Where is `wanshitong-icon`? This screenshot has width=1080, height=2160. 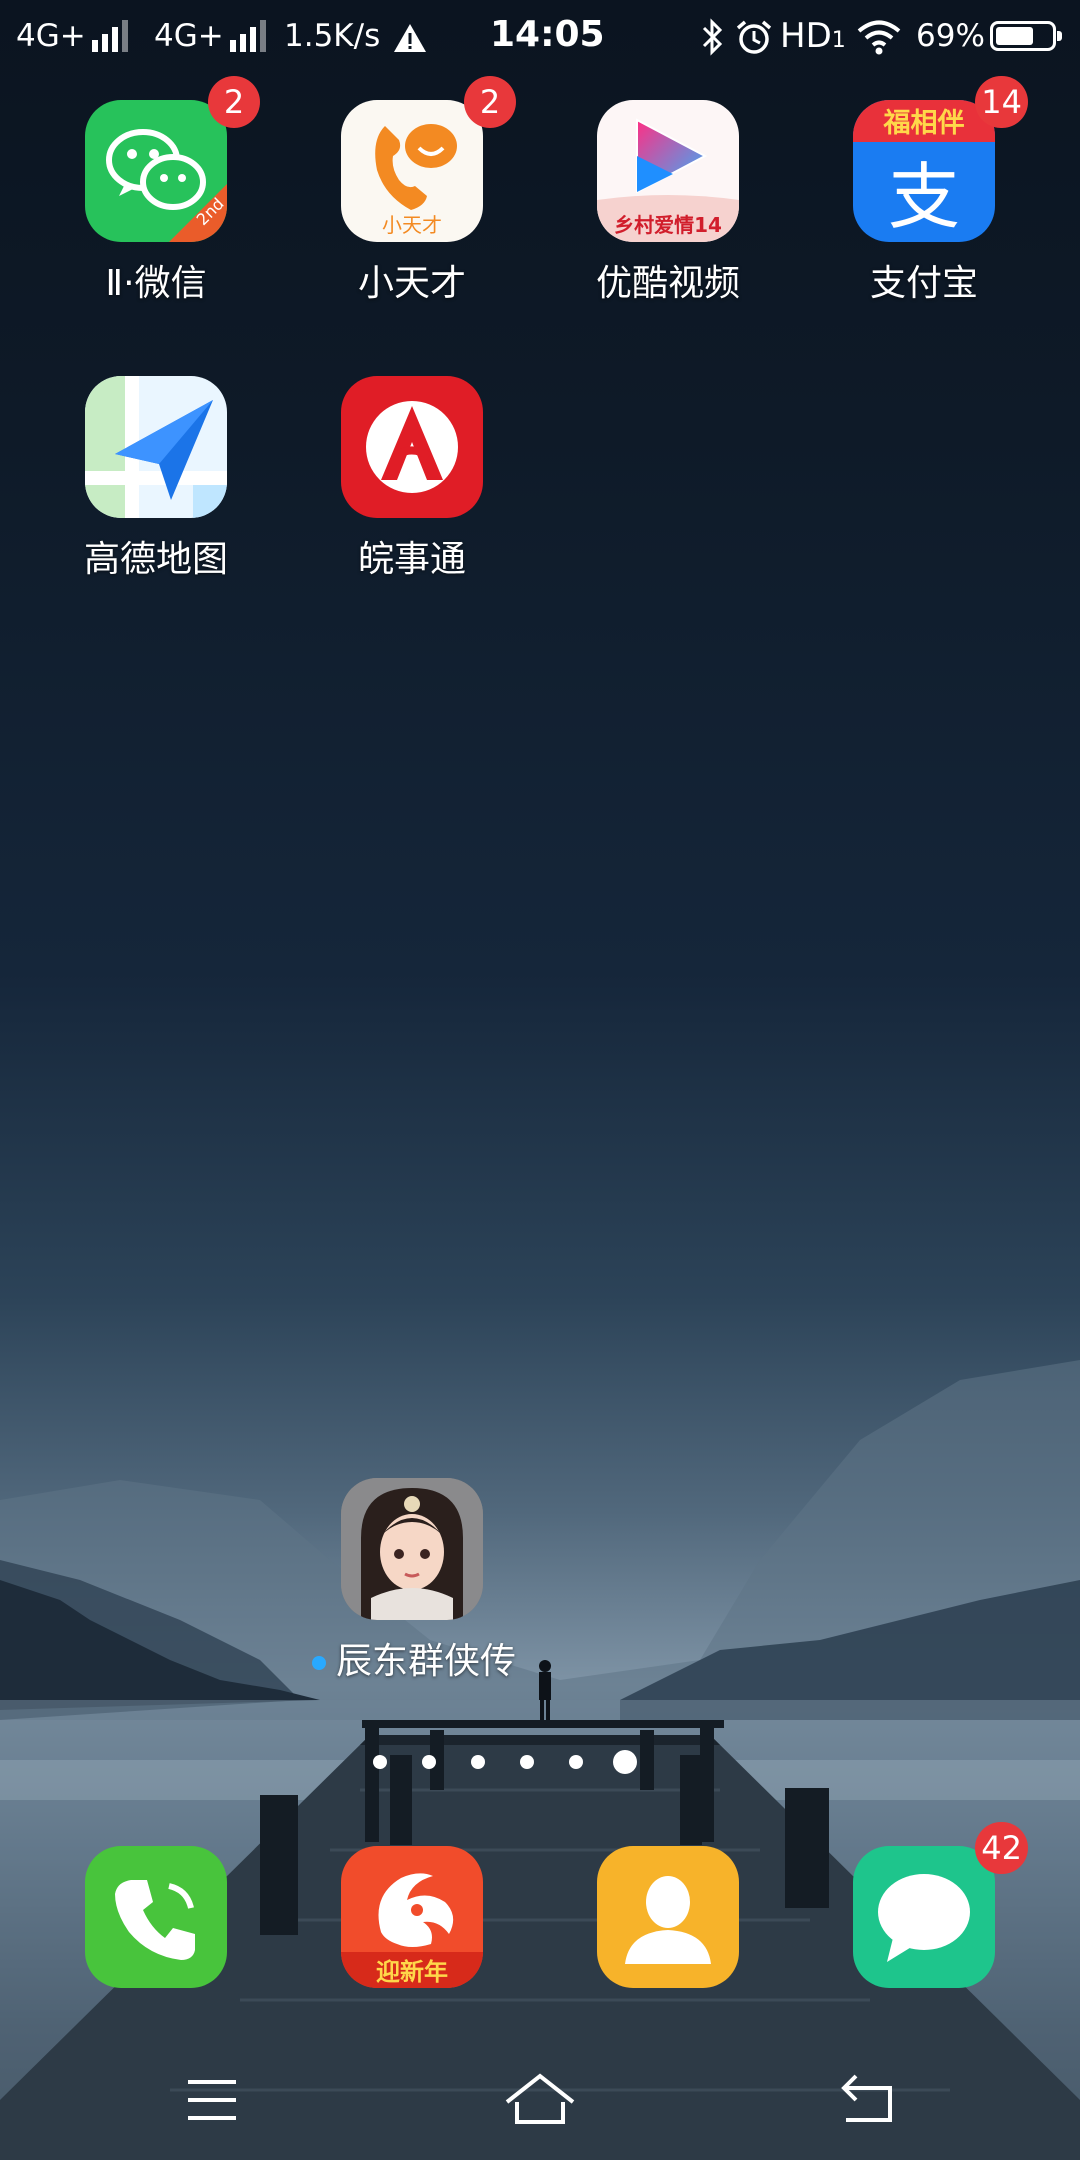
wanshitong-icon is located at coordinates (412, 447).